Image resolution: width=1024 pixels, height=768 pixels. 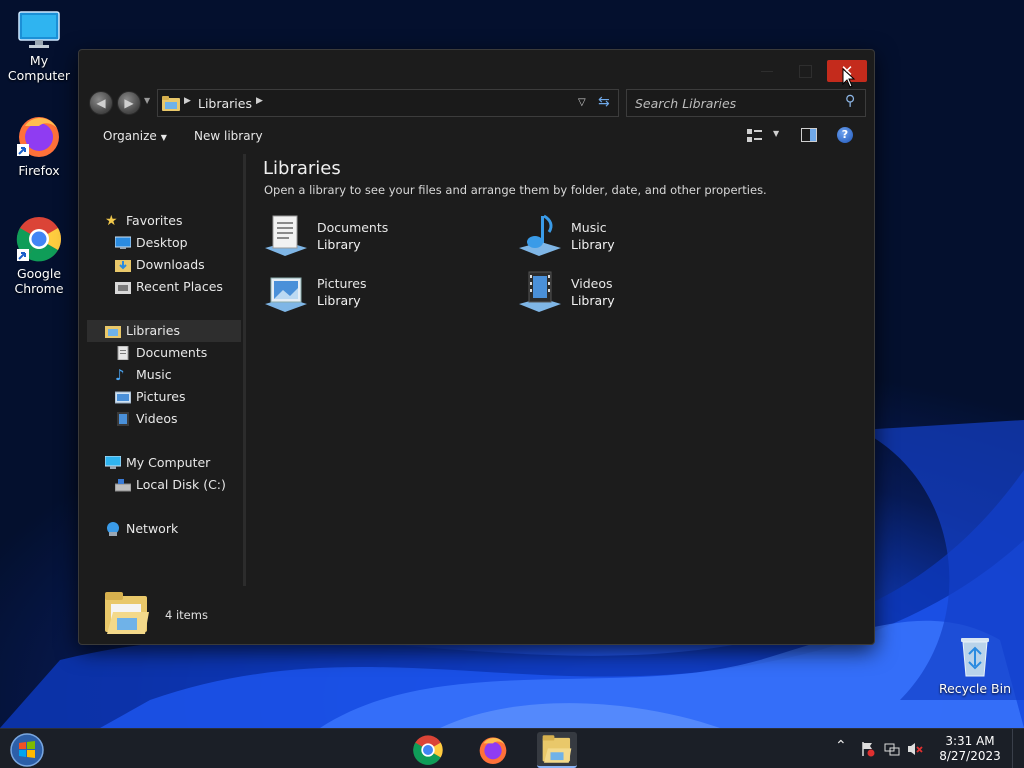 I want to click on taskbar-firefox, so click(x=493, y=750).